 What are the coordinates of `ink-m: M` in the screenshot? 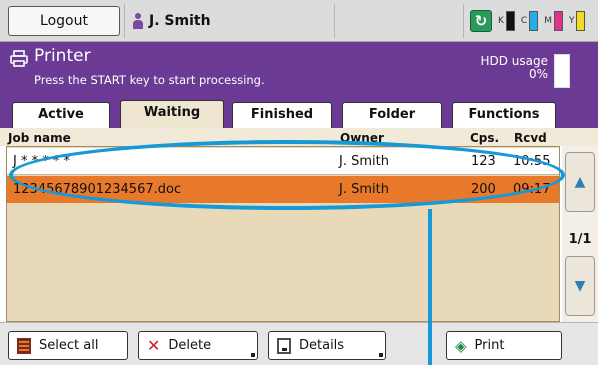 It's located at (553, 21).